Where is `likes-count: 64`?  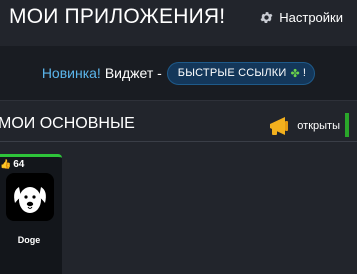
likes-count: 64 is located at coordinates (19, 164).